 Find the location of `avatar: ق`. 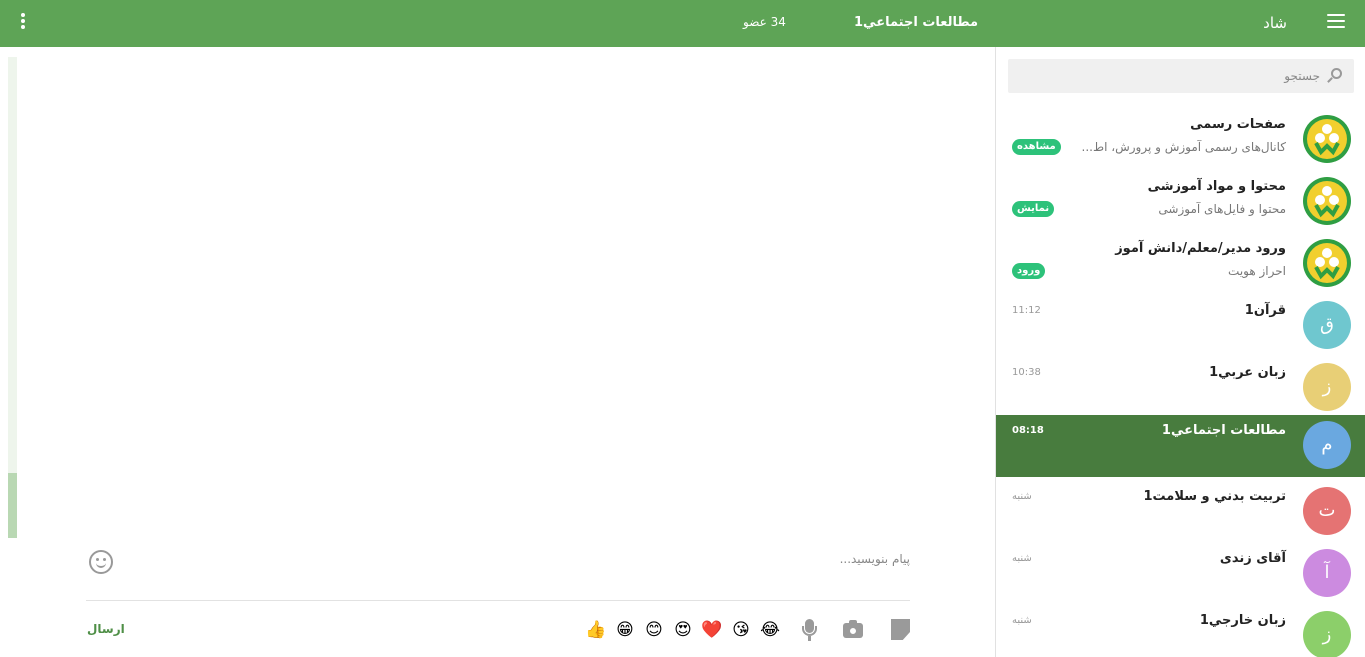

avatar: ق is located at coordinates (1327, 325).